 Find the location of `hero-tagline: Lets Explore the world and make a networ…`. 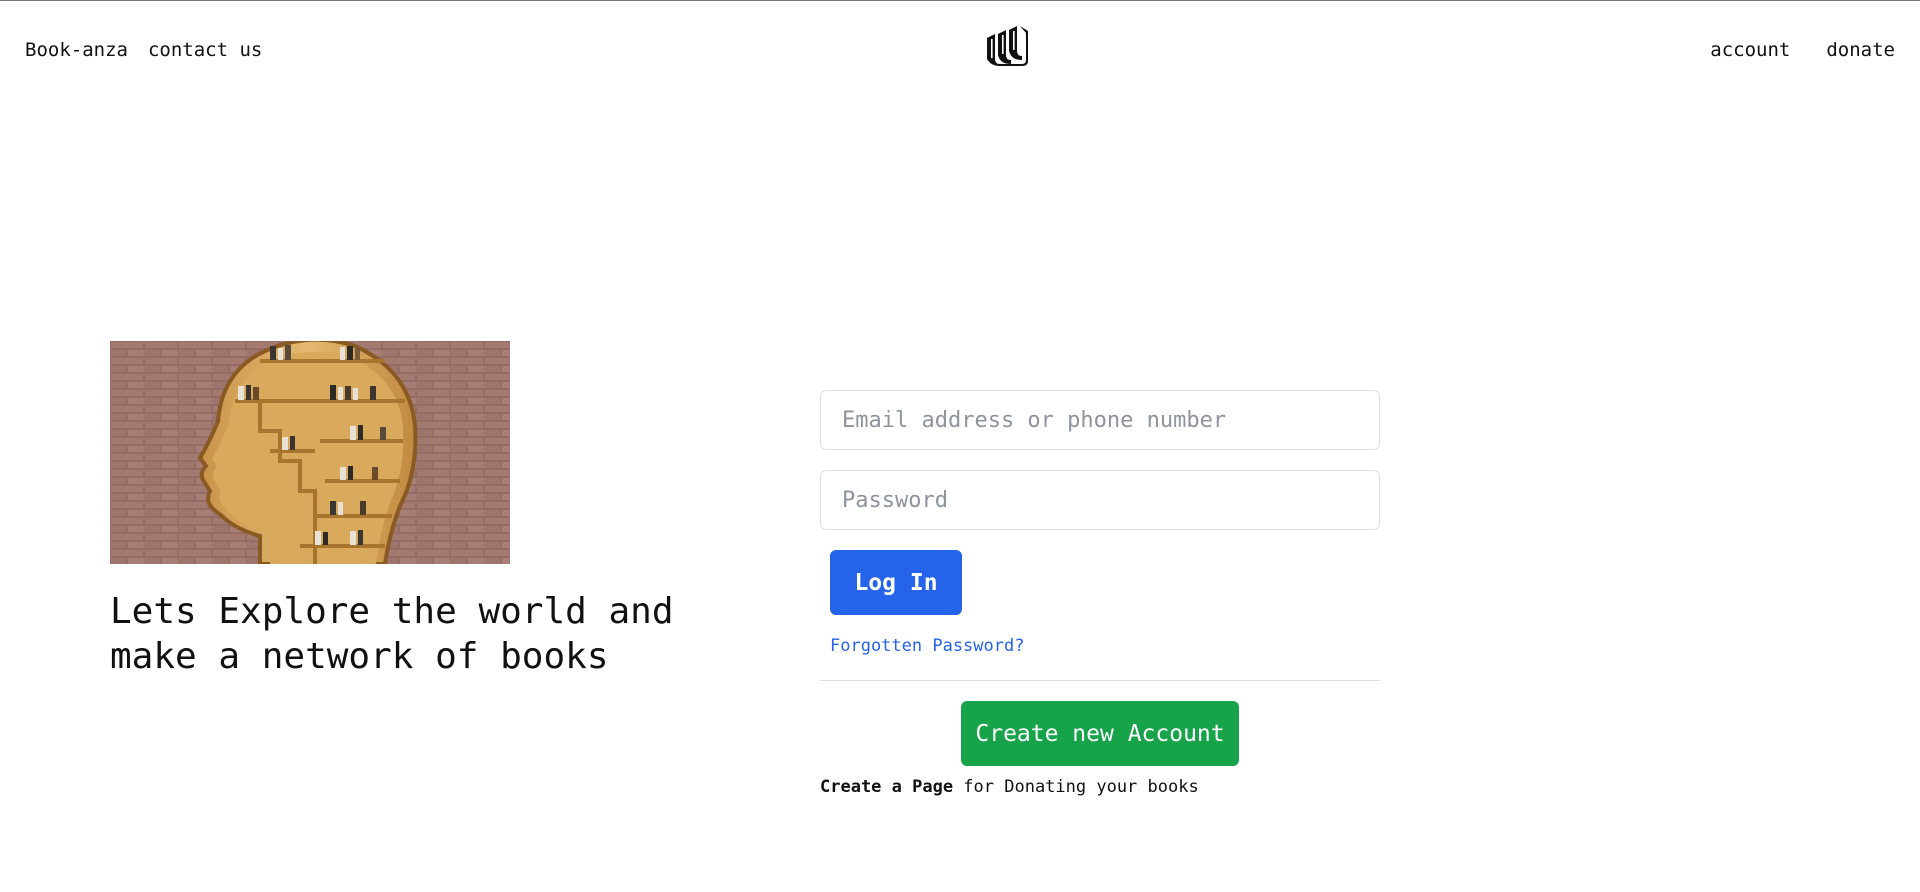

hero-tagline: Lets Explore the world and make a networ… is located at coordinates (392, 634).